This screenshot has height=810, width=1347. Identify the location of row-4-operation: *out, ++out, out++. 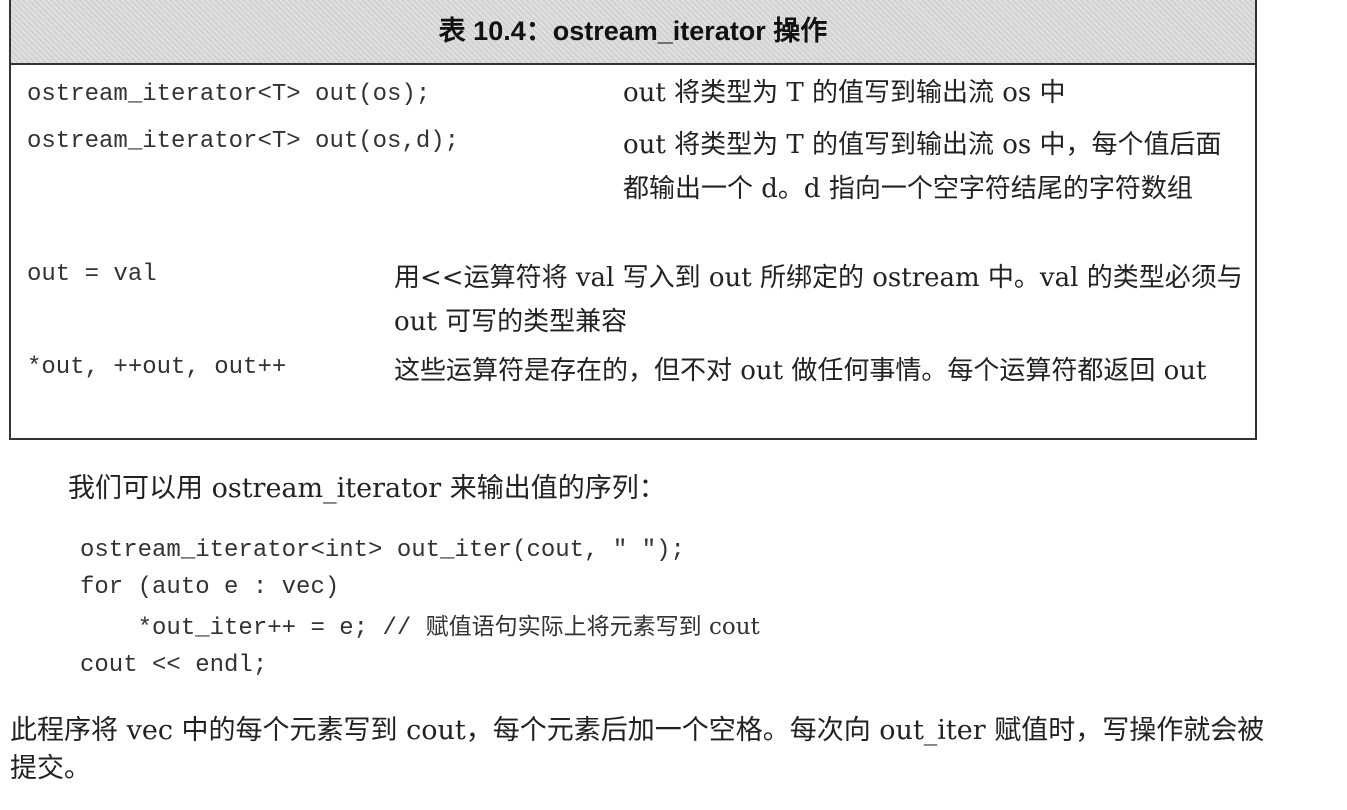
(157, 367).